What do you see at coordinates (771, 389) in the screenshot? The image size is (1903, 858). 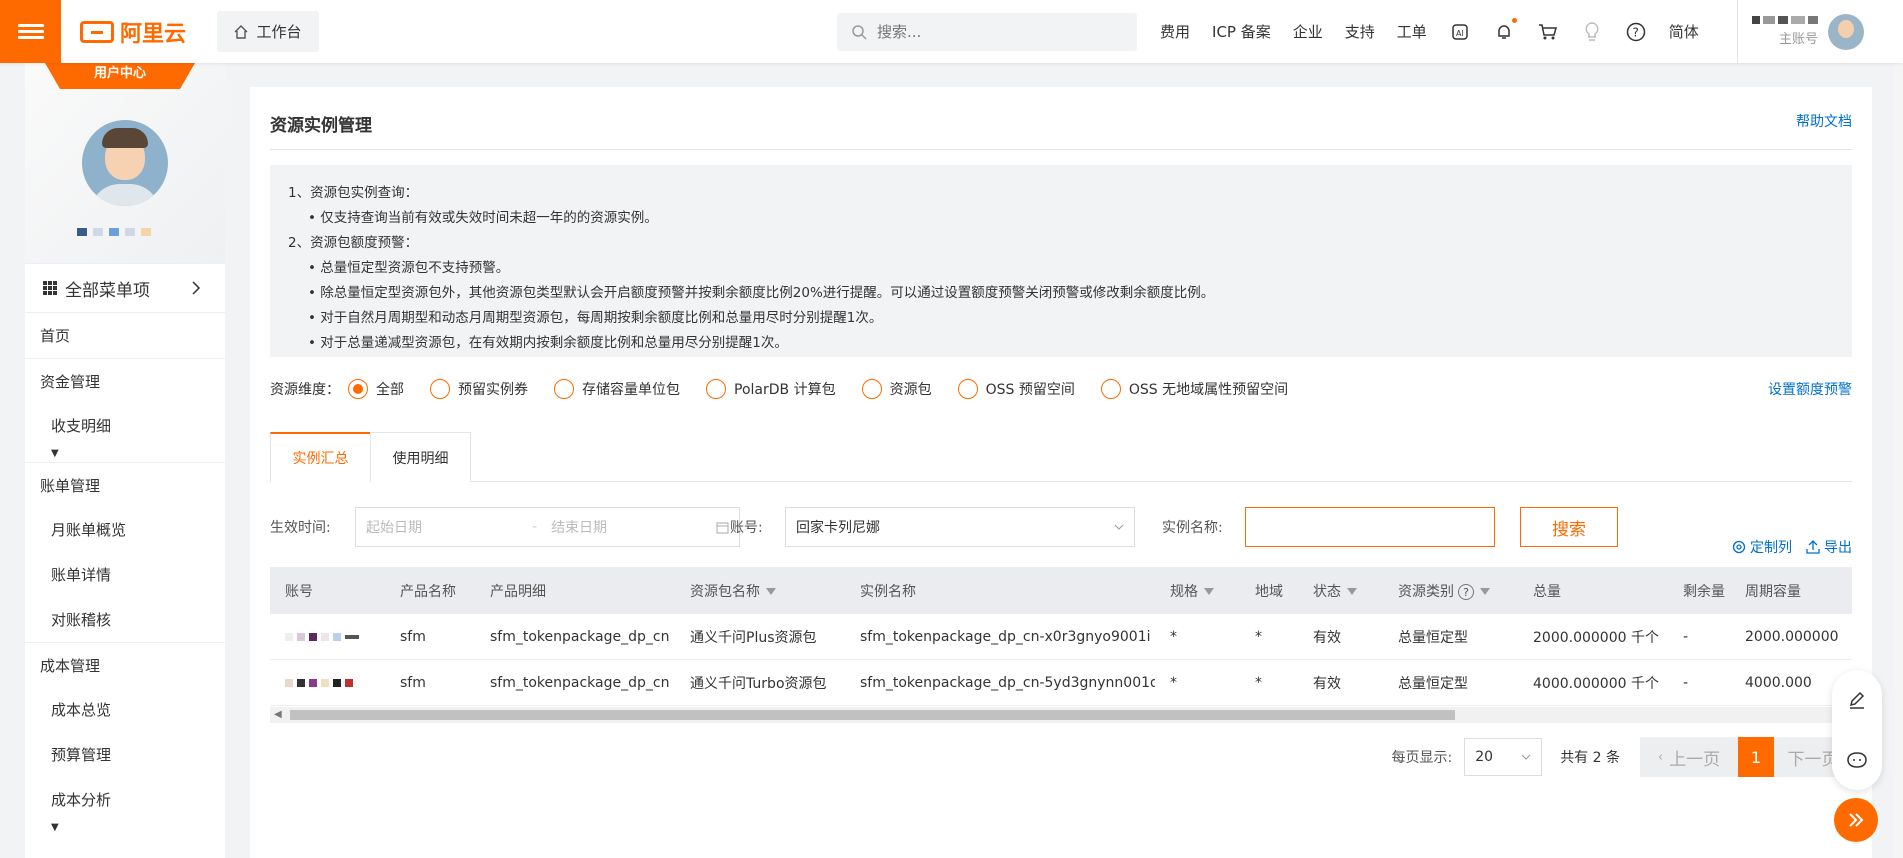 I see `radio-polardb: PolarDB 计算包` at bounding box center [771, 389].